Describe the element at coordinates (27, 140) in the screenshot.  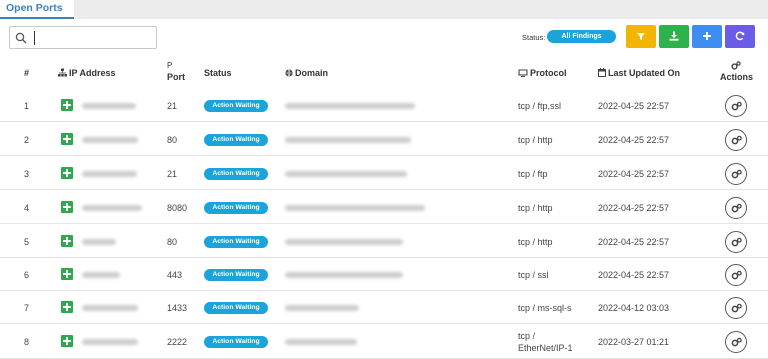
I see `row-number: 2` at that location.